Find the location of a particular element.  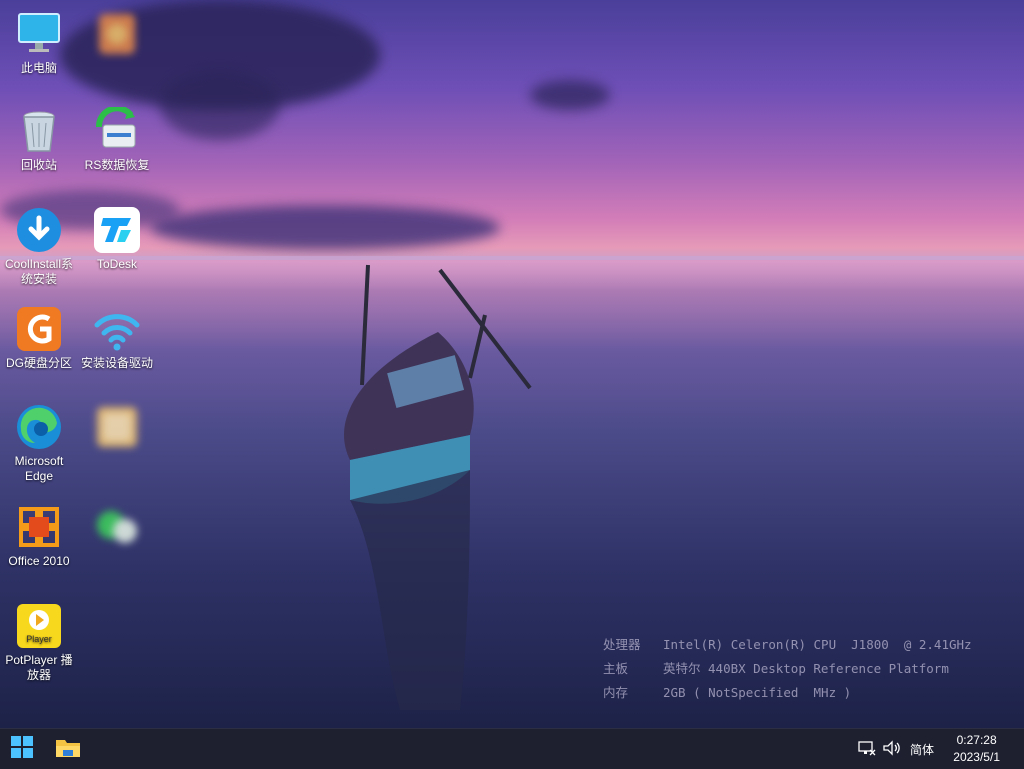

cpu-key: 处理器 is located at coordinates (622, 644).